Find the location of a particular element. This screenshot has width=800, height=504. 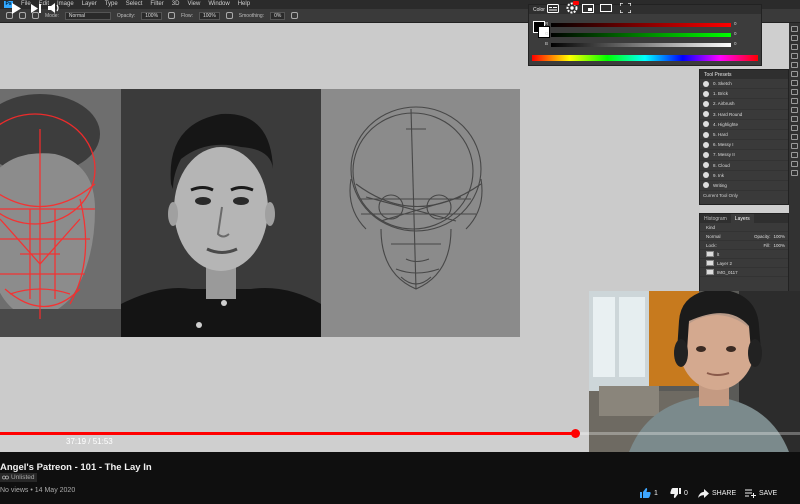

layer-opacity-label: Opacity: is located at coordinates (762, 236).